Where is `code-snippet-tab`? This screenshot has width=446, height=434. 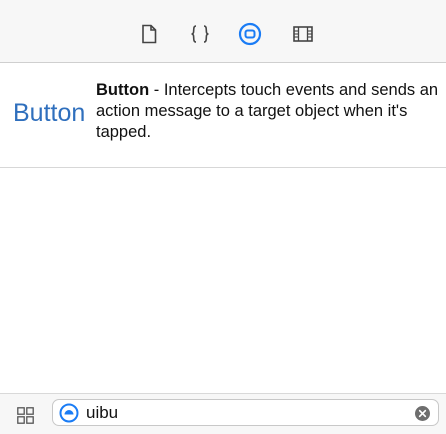 code-snippet-tab is located at coordinates (200, 34).